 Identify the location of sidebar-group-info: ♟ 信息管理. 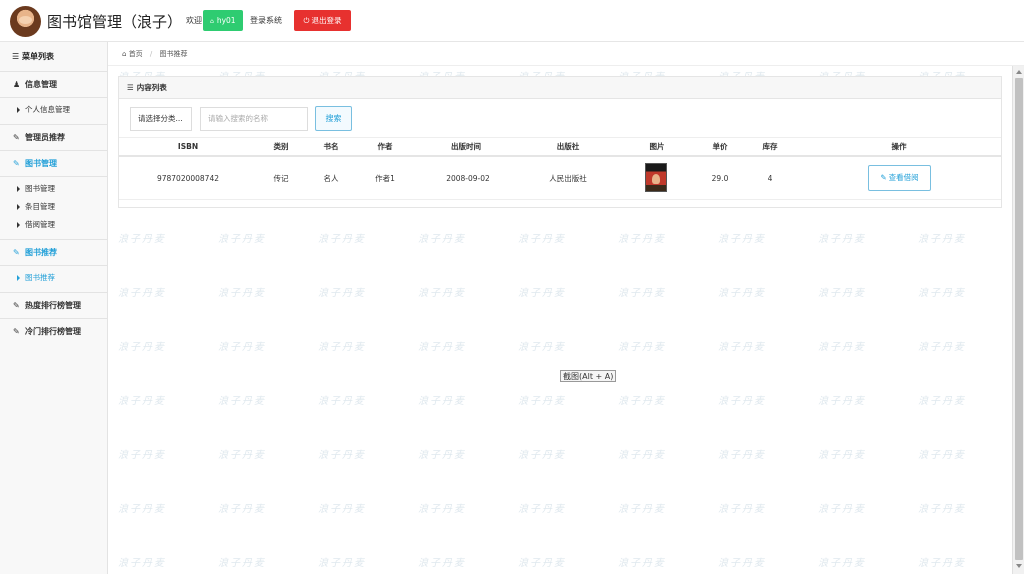
(53, 85).